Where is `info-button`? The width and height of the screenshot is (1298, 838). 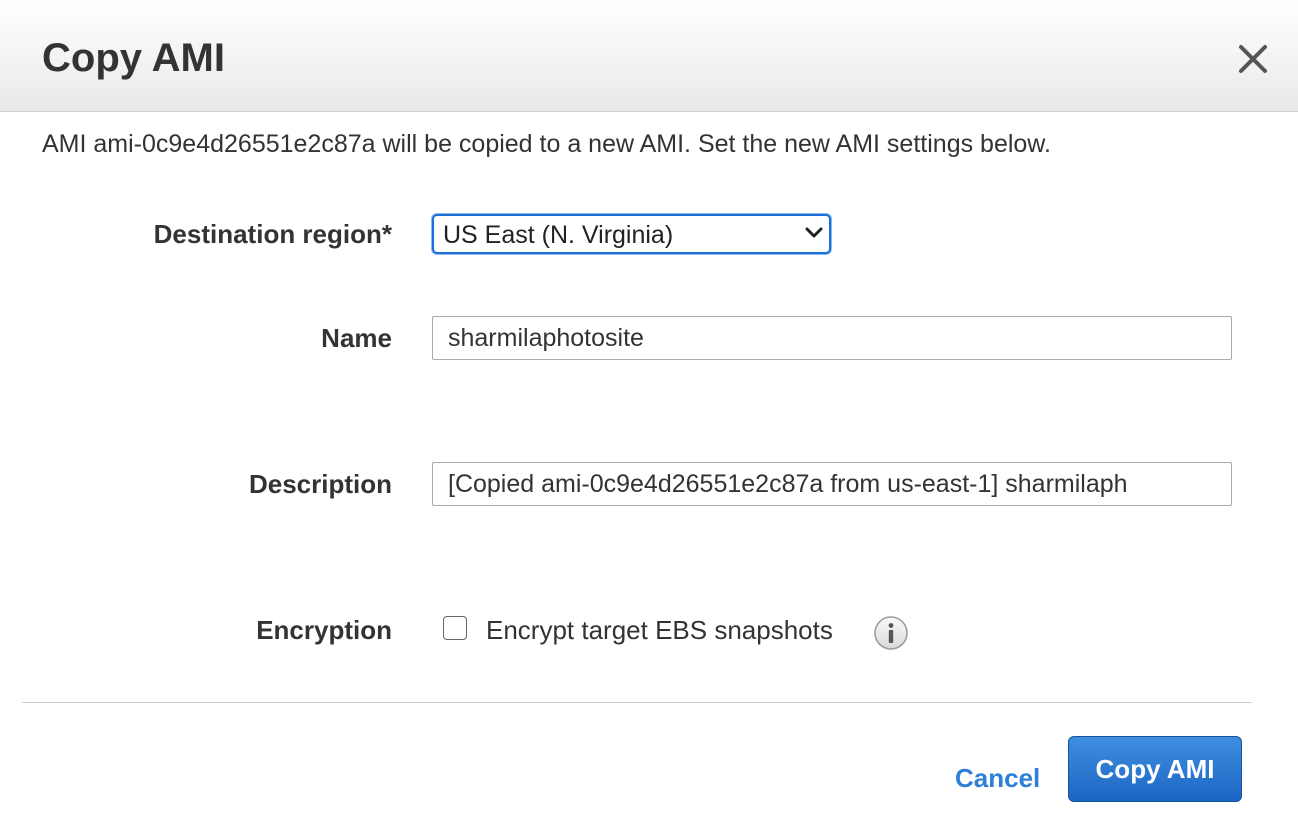
info-button is located at coordinates (891, 633).